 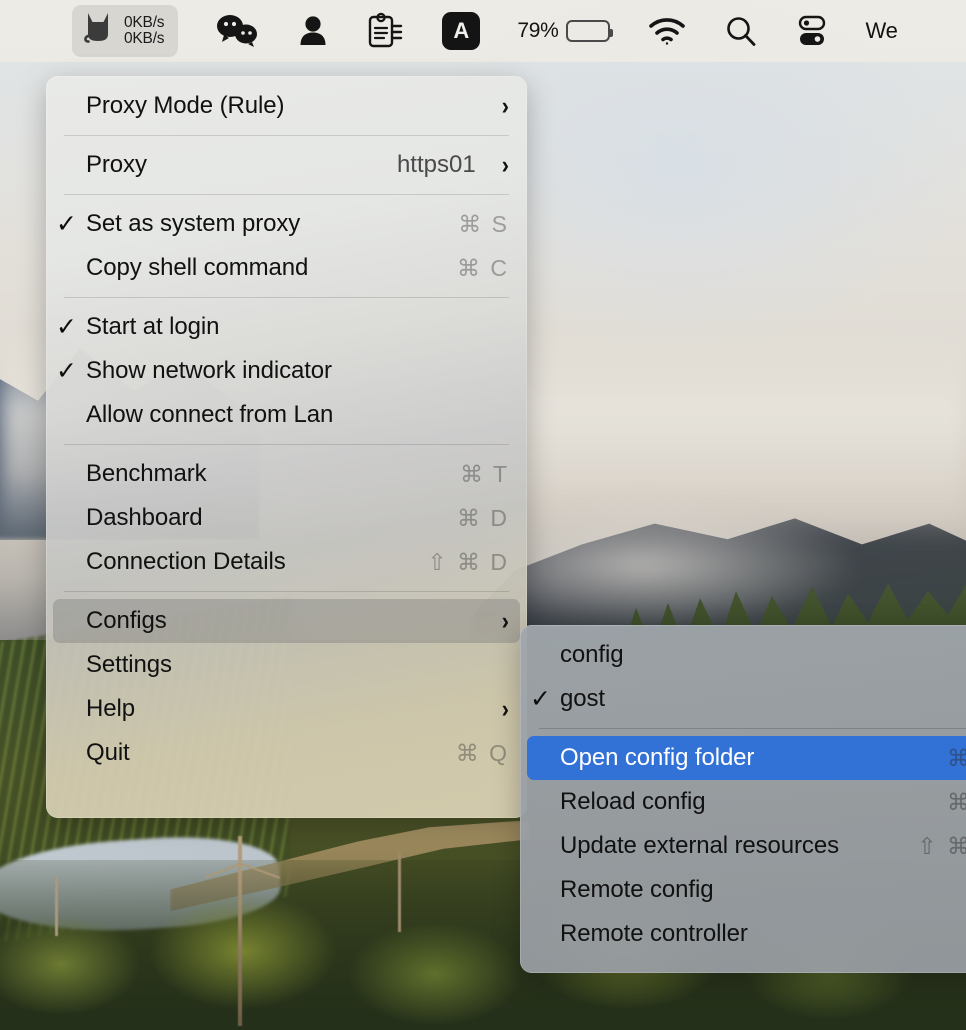 What do you see at coordinates (882, 31) in the screenshot?
I see `menu-bar-clock: We` at bounding box center [882, 31].